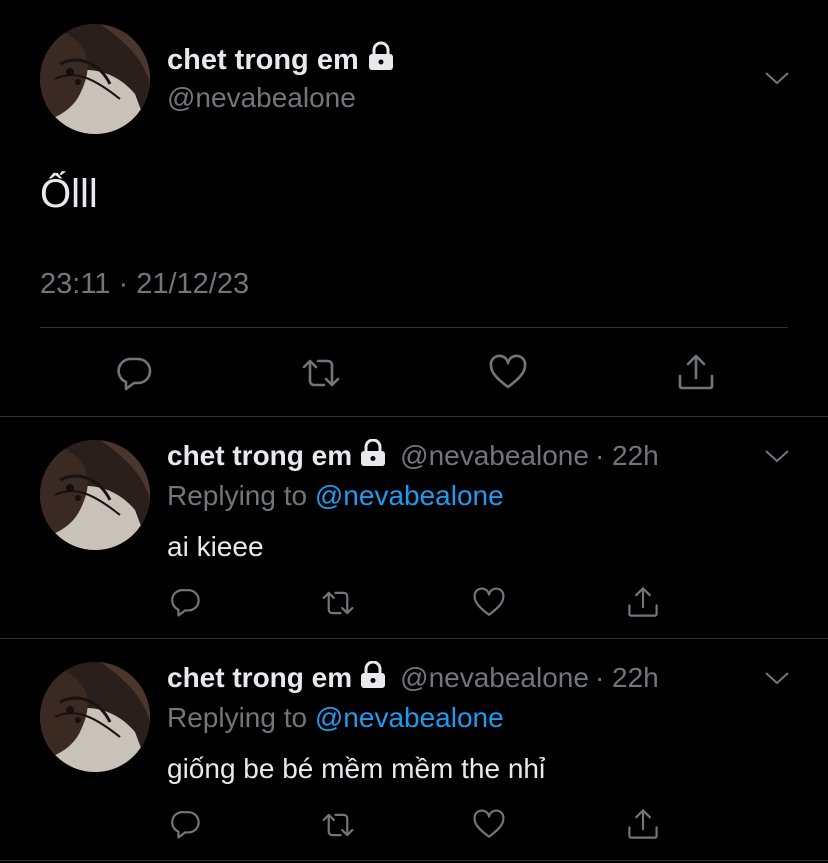 The height and width of the screenshot is (863, 828). What do you see at coordinates (215, 546) in the screenshot?
I see `reply-text: ai kieee` at bounding box center [215, 546].